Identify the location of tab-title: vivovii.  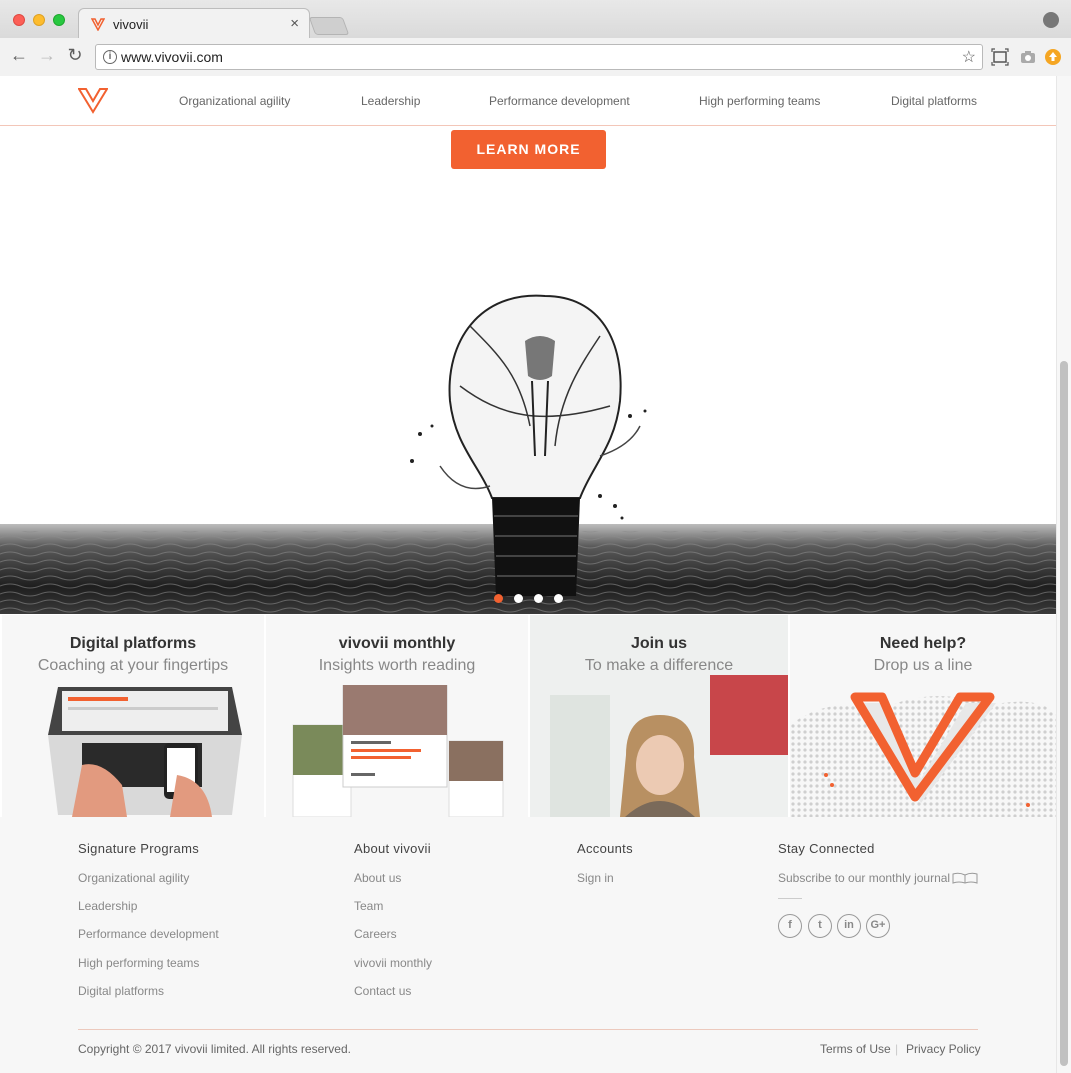
(131, 24).